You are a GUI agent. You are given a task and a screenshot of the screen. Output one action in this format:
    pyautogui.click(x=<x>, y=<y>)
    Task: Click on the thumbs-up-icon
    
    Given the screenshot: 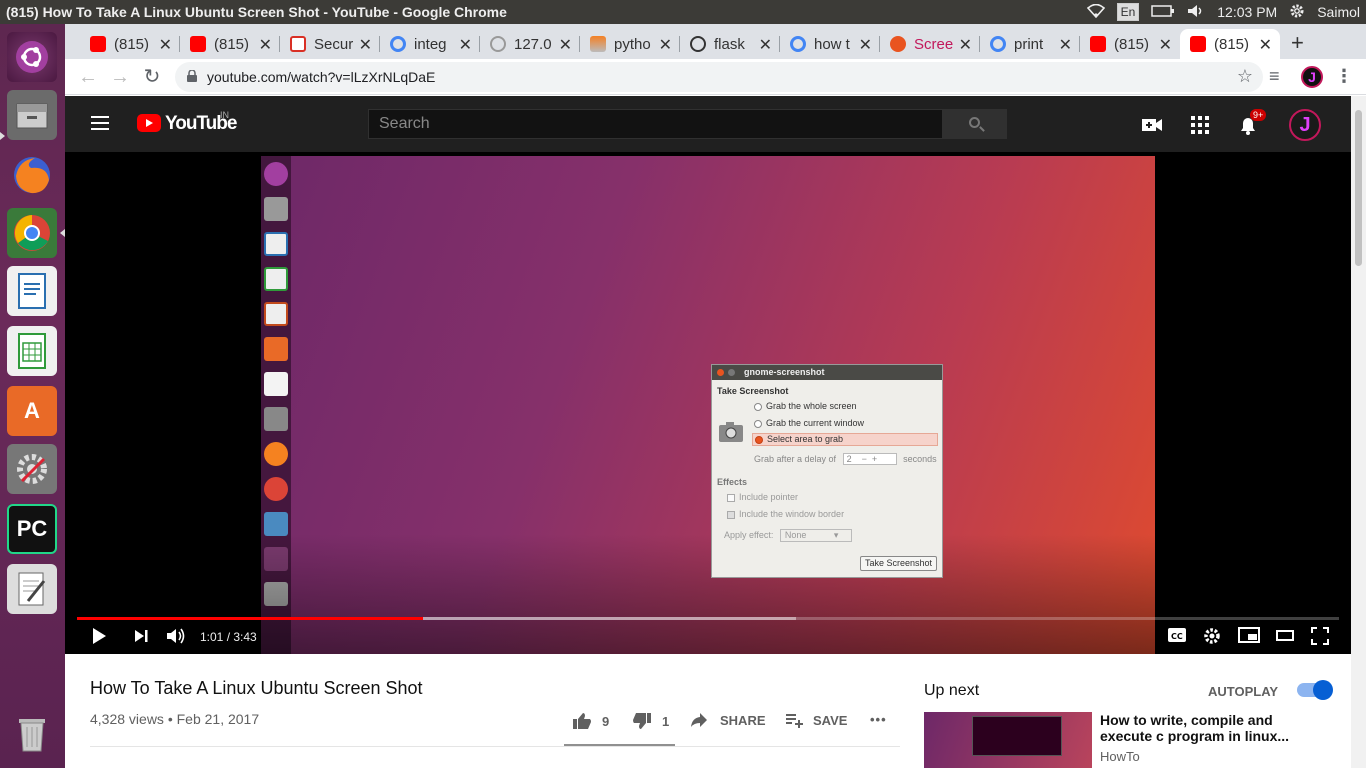 What is the action you would take?
    pyautogui.click(x=582, y=721)
    